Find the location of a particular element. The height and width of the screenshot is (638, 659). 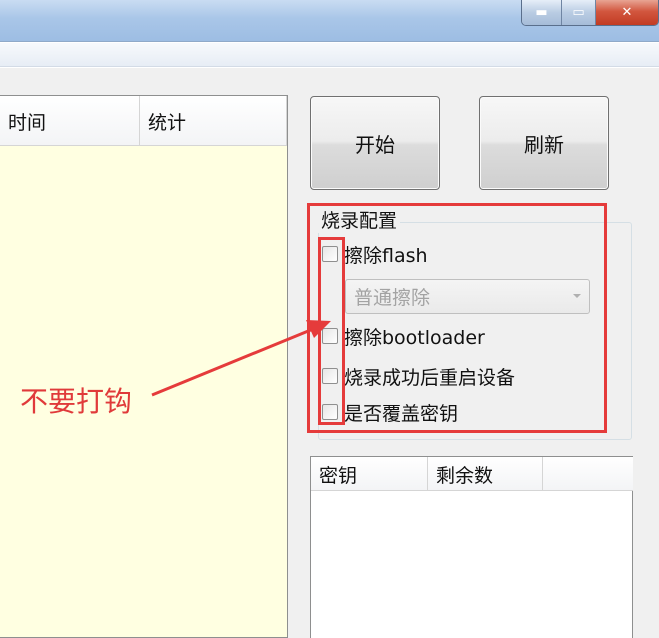

column-header-filler is located at coordinates (587, 474).